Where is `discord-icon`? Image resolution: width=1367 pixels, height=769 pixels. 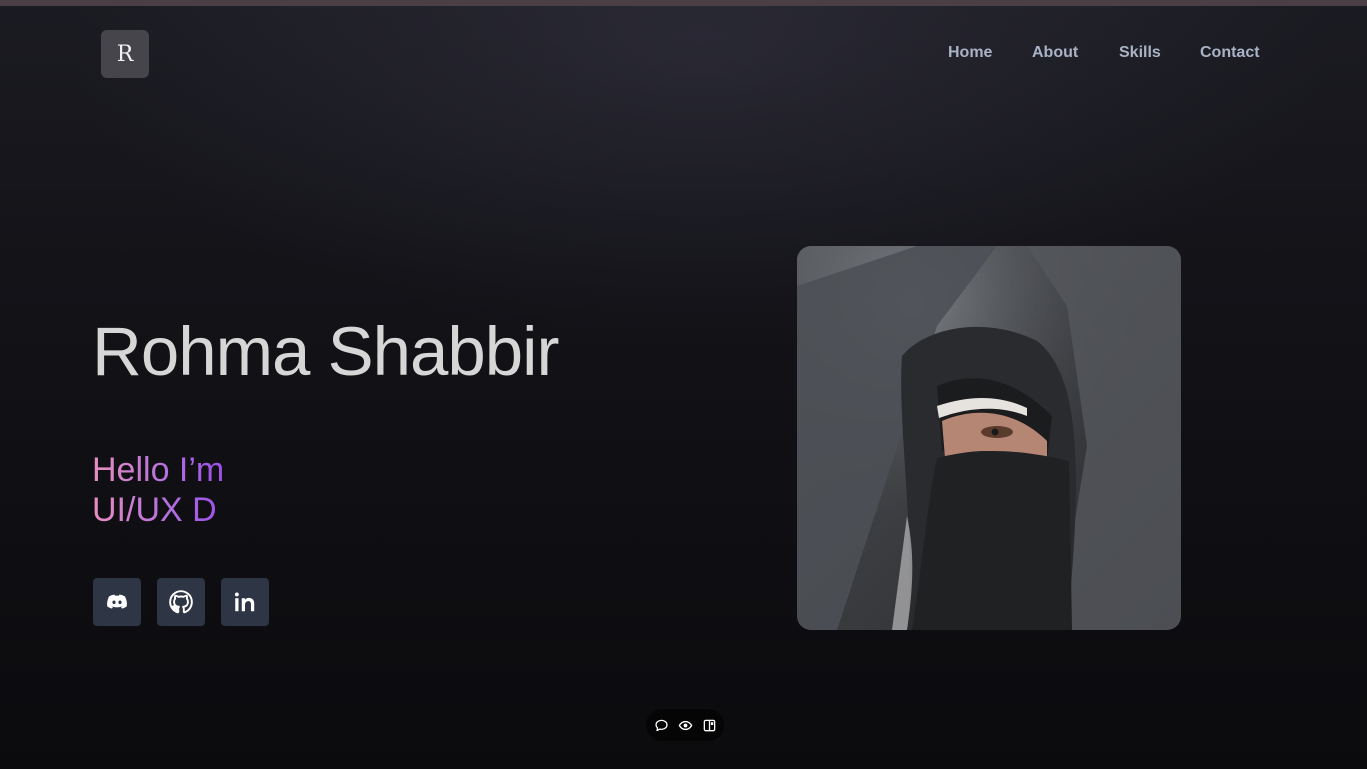 discord-icon is located at coordinates (117, 601).